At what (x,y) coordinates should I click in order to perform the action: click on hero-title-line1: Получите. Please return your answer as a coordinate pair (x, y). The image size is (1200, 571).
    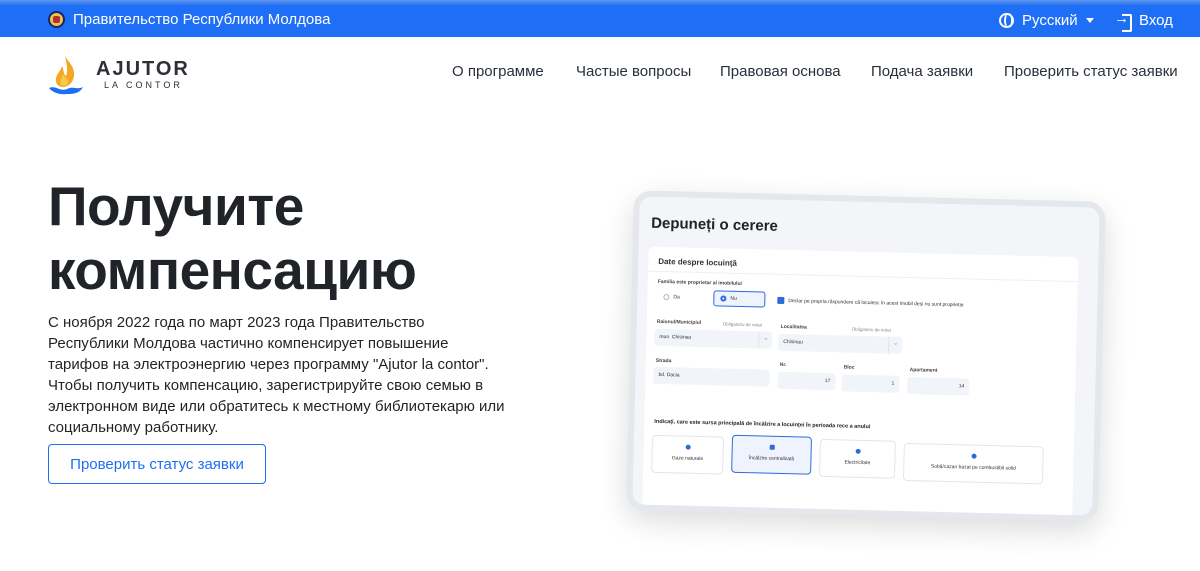
    Looking at the image, I should click on (176, 206).